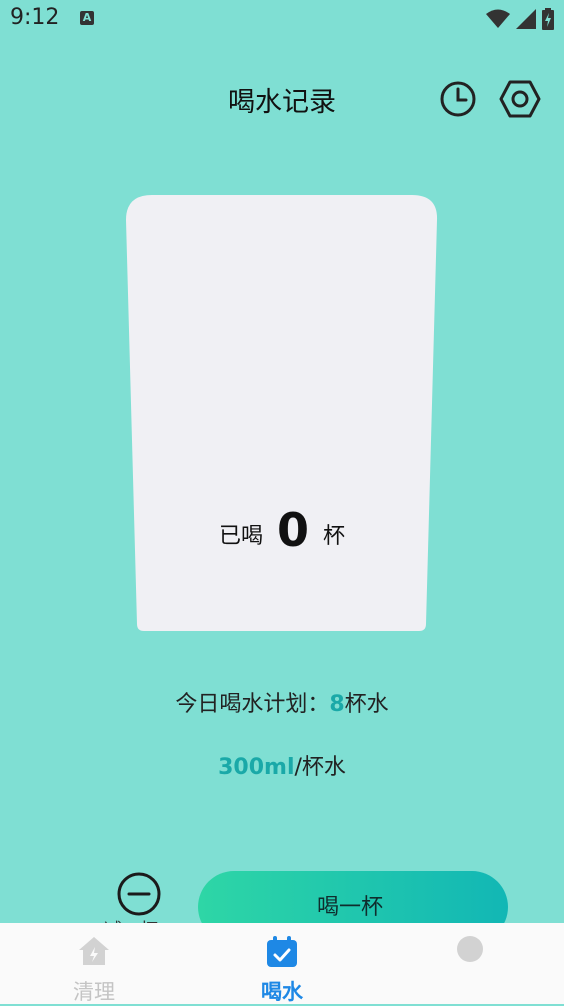 The height and width of the screenshot is (1006, 564). What do you see at coordinates (282, 992) in the screenshot?
I see `nav-label-water: 喝水` at bounding box center [282, 992].